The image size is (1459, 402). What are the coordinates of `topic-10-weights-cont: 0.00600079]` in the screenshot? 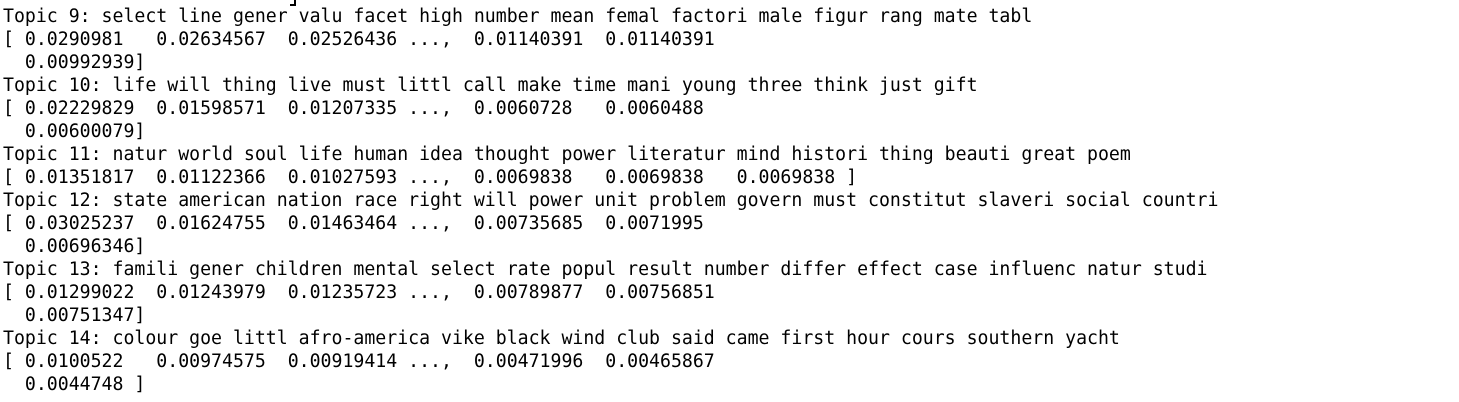 It's located at (74, 131).